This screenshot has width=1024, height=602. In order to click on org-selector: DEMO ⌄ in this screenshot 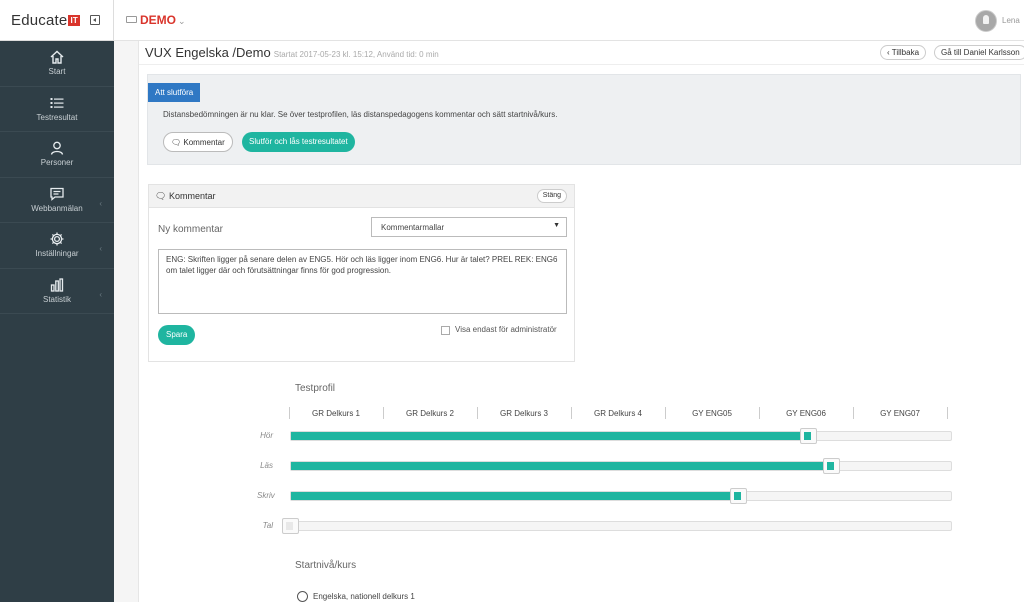, I will do `click(156, 20)`.